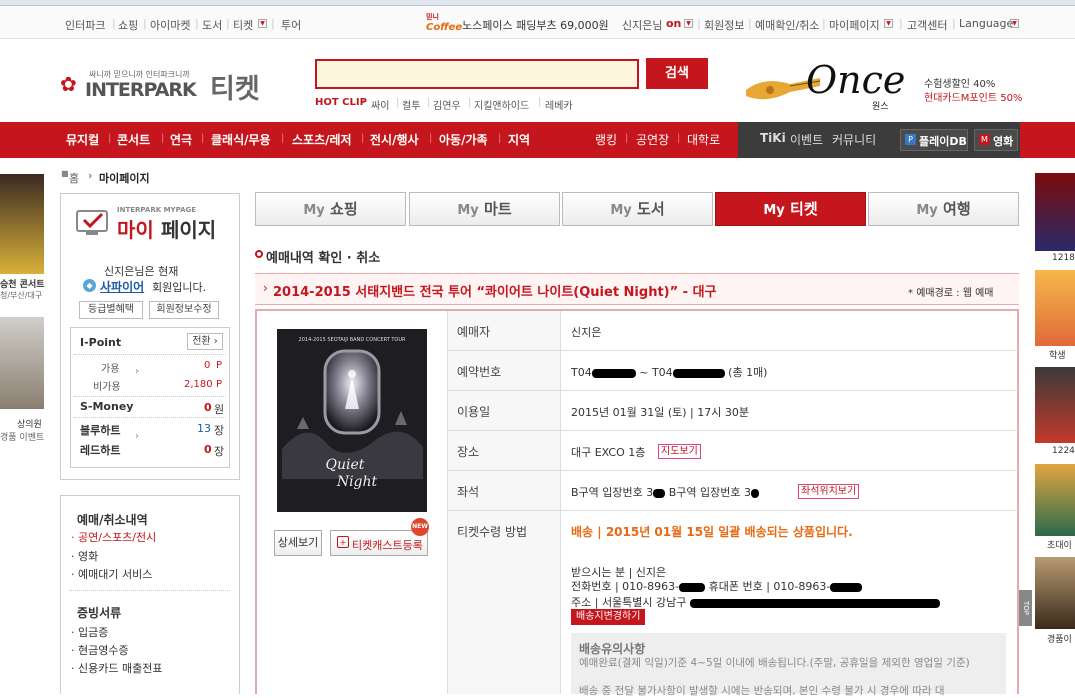 This screenshot has width=1075, height=698. What do you see at coordinates (243, 25) in the screenshot?
I see `toplink-ticket: 티켓` at bounding box center [243, 25].